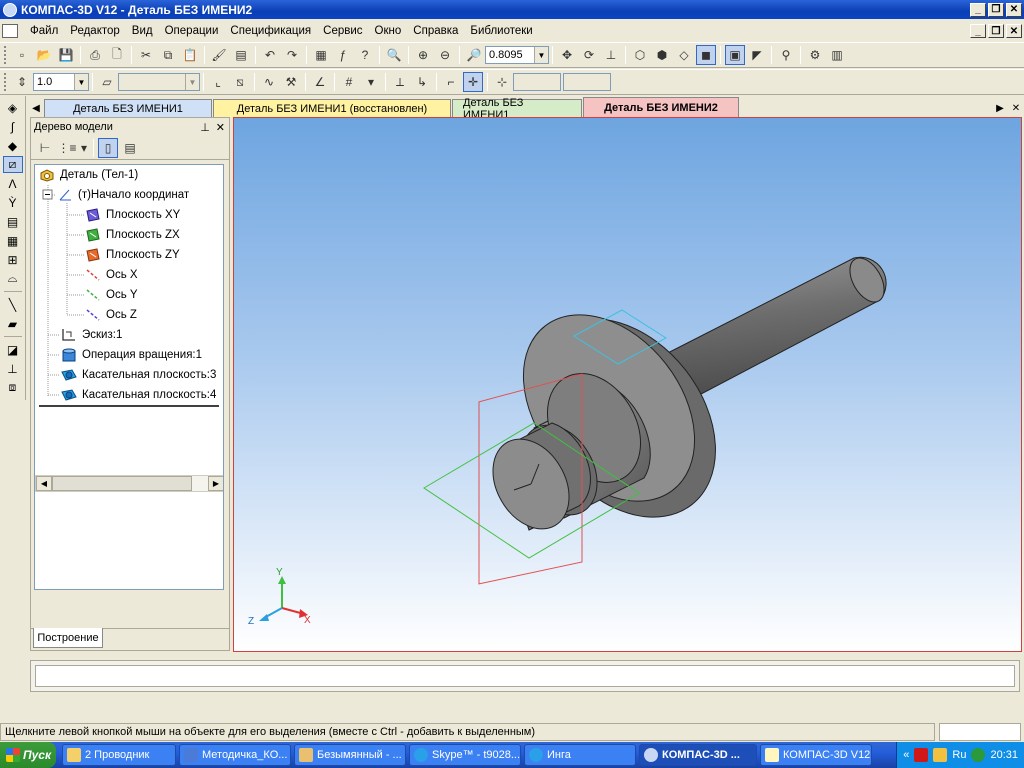 The image size is (1024, 768). I want to click on menu-view: Вид, so click(142, 31).